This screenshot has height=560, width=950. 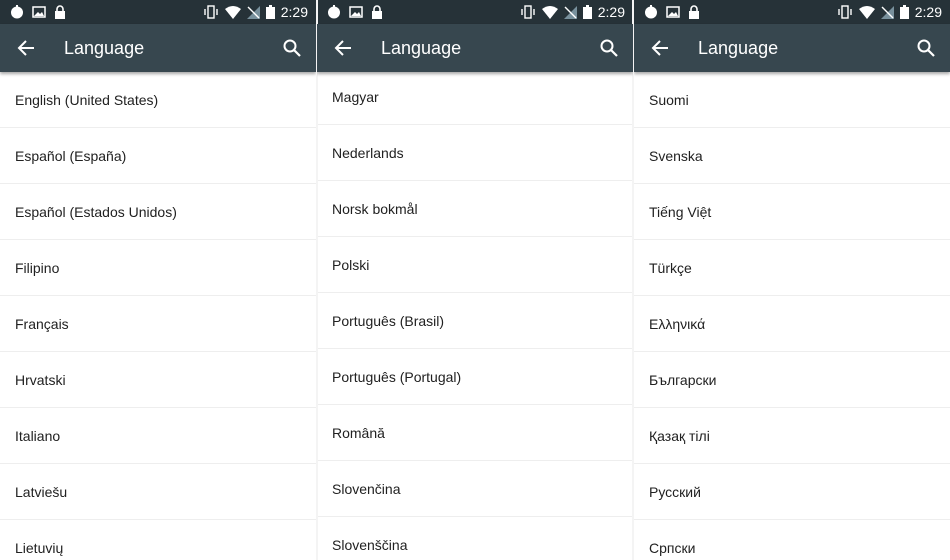 I want to click on language-item: Српски, so click(x=792, y=540).